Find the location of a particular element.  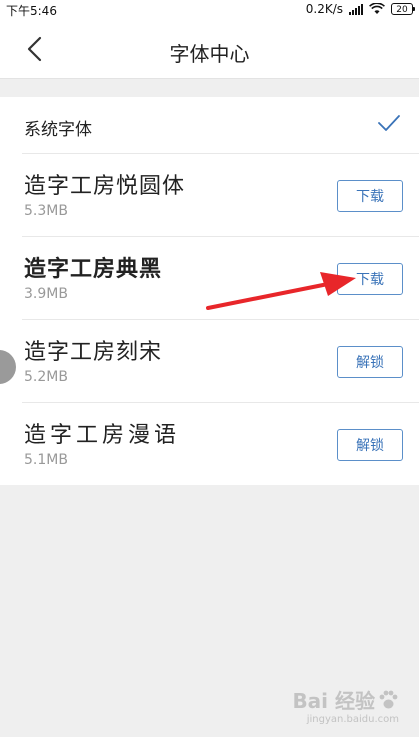

network-speed: 0.2K/s is located at coordinates (324, 9).